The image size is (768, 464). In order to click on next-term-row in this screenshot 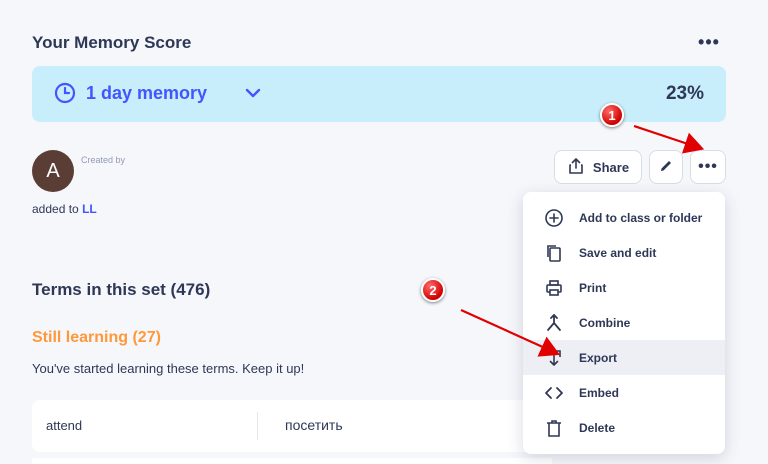, I will do `click(292, 461)`.